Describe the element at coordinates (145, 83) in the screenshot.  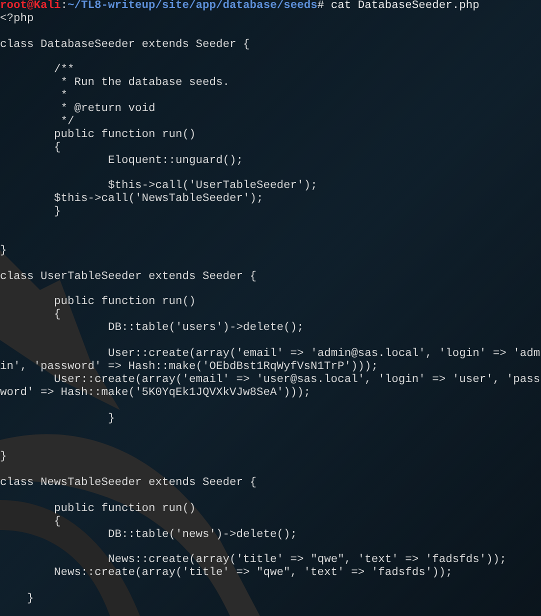
I see `code-line: * Run the database seeds.` at that location.